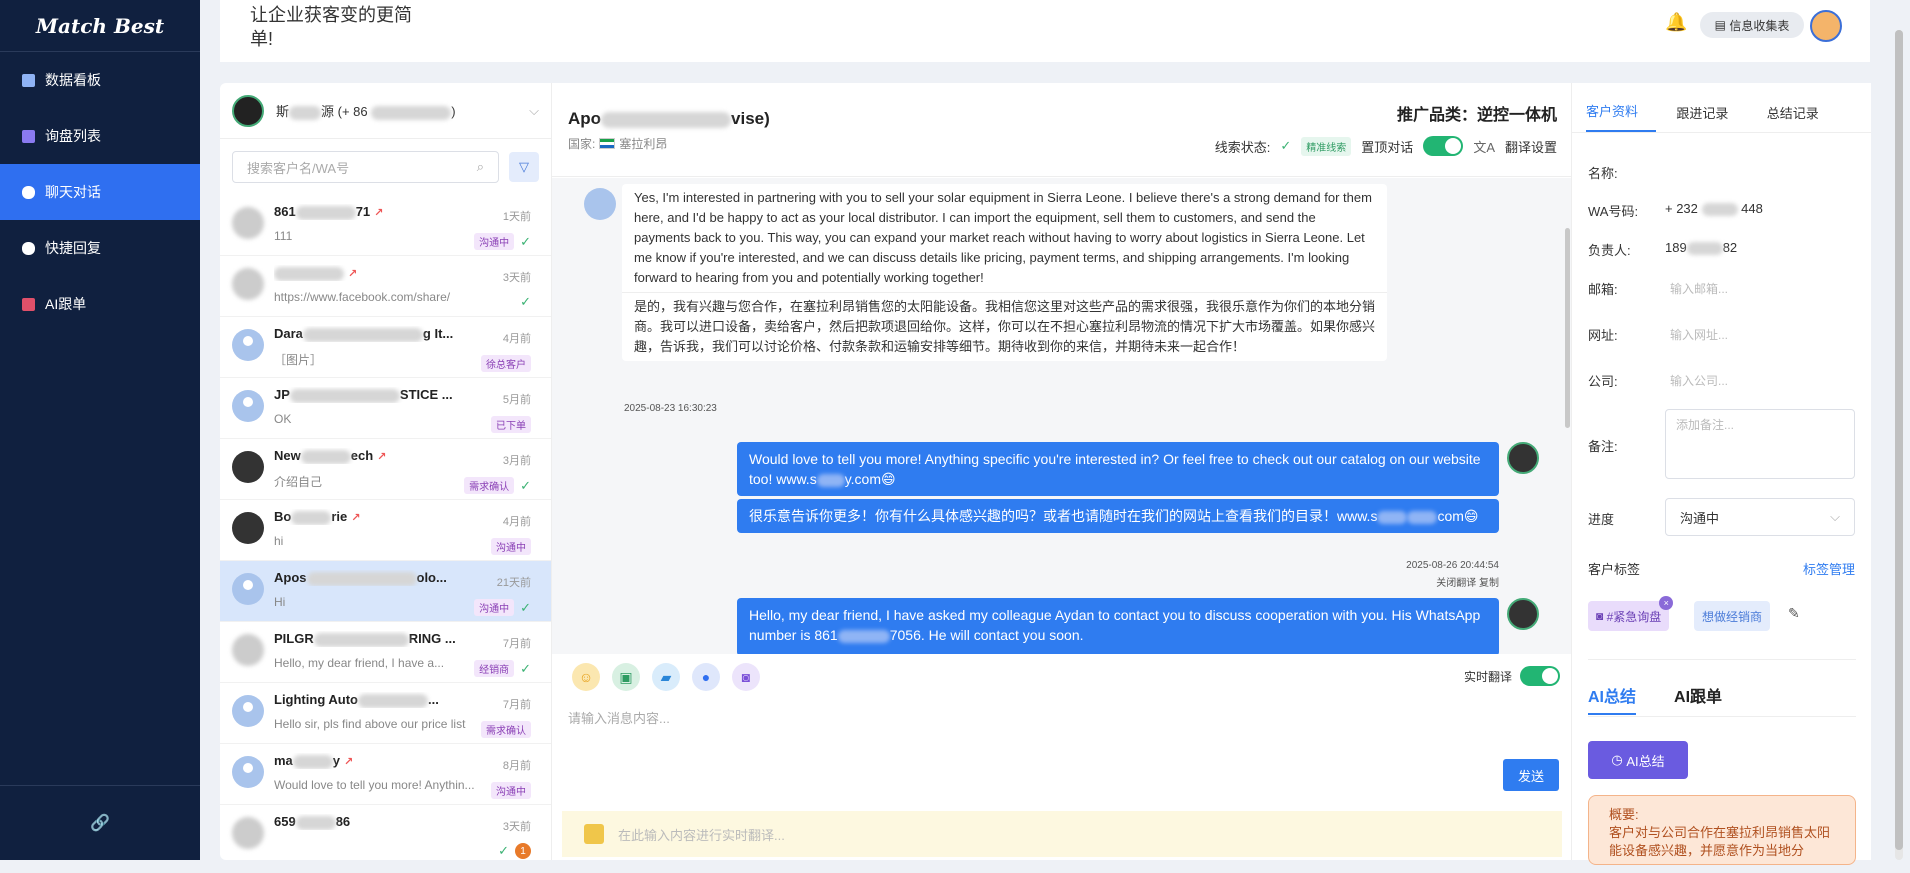 The image size is (1910, 873). What do you see at coordinates (385, 111) in the screenshot?
I see `account-selector: 斯源 (+ 86 ) ⌵` at bounding box center [385, 111].